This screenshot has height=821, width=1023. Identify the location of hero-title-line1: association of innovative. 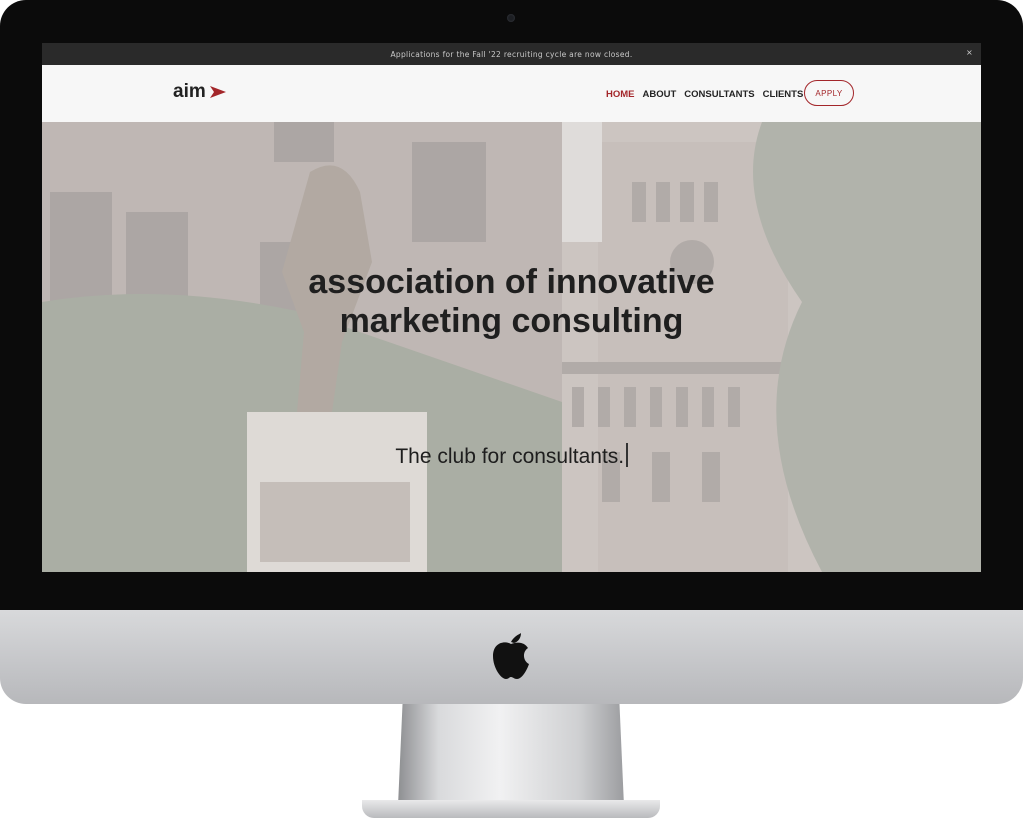
(511, 282).